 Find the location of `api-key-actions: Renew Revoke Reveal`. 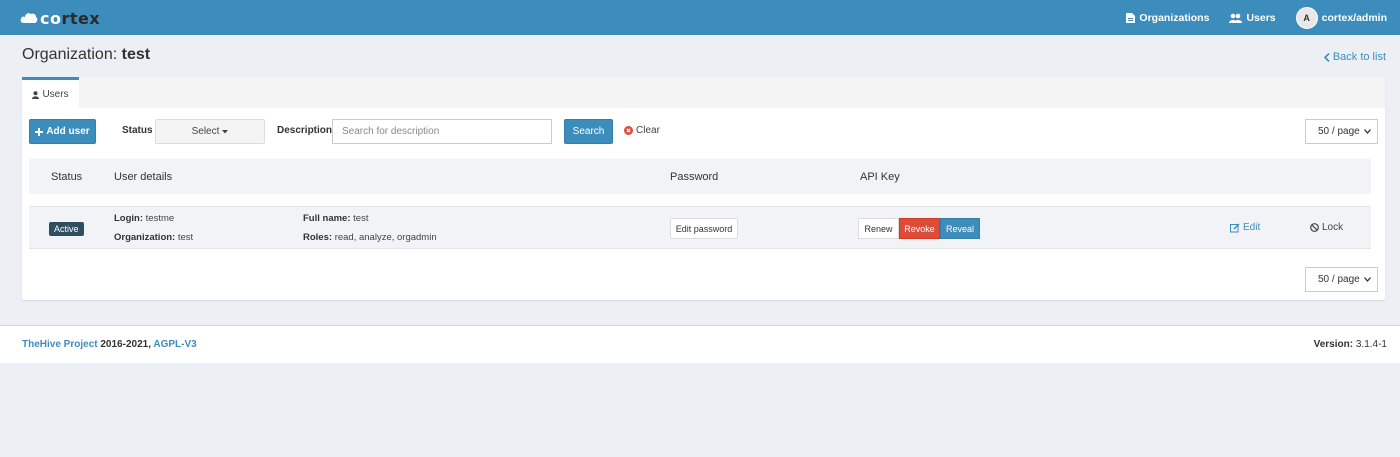

api-key-actions: Renew Revoke Reveal is located at coordinates (919, 228).